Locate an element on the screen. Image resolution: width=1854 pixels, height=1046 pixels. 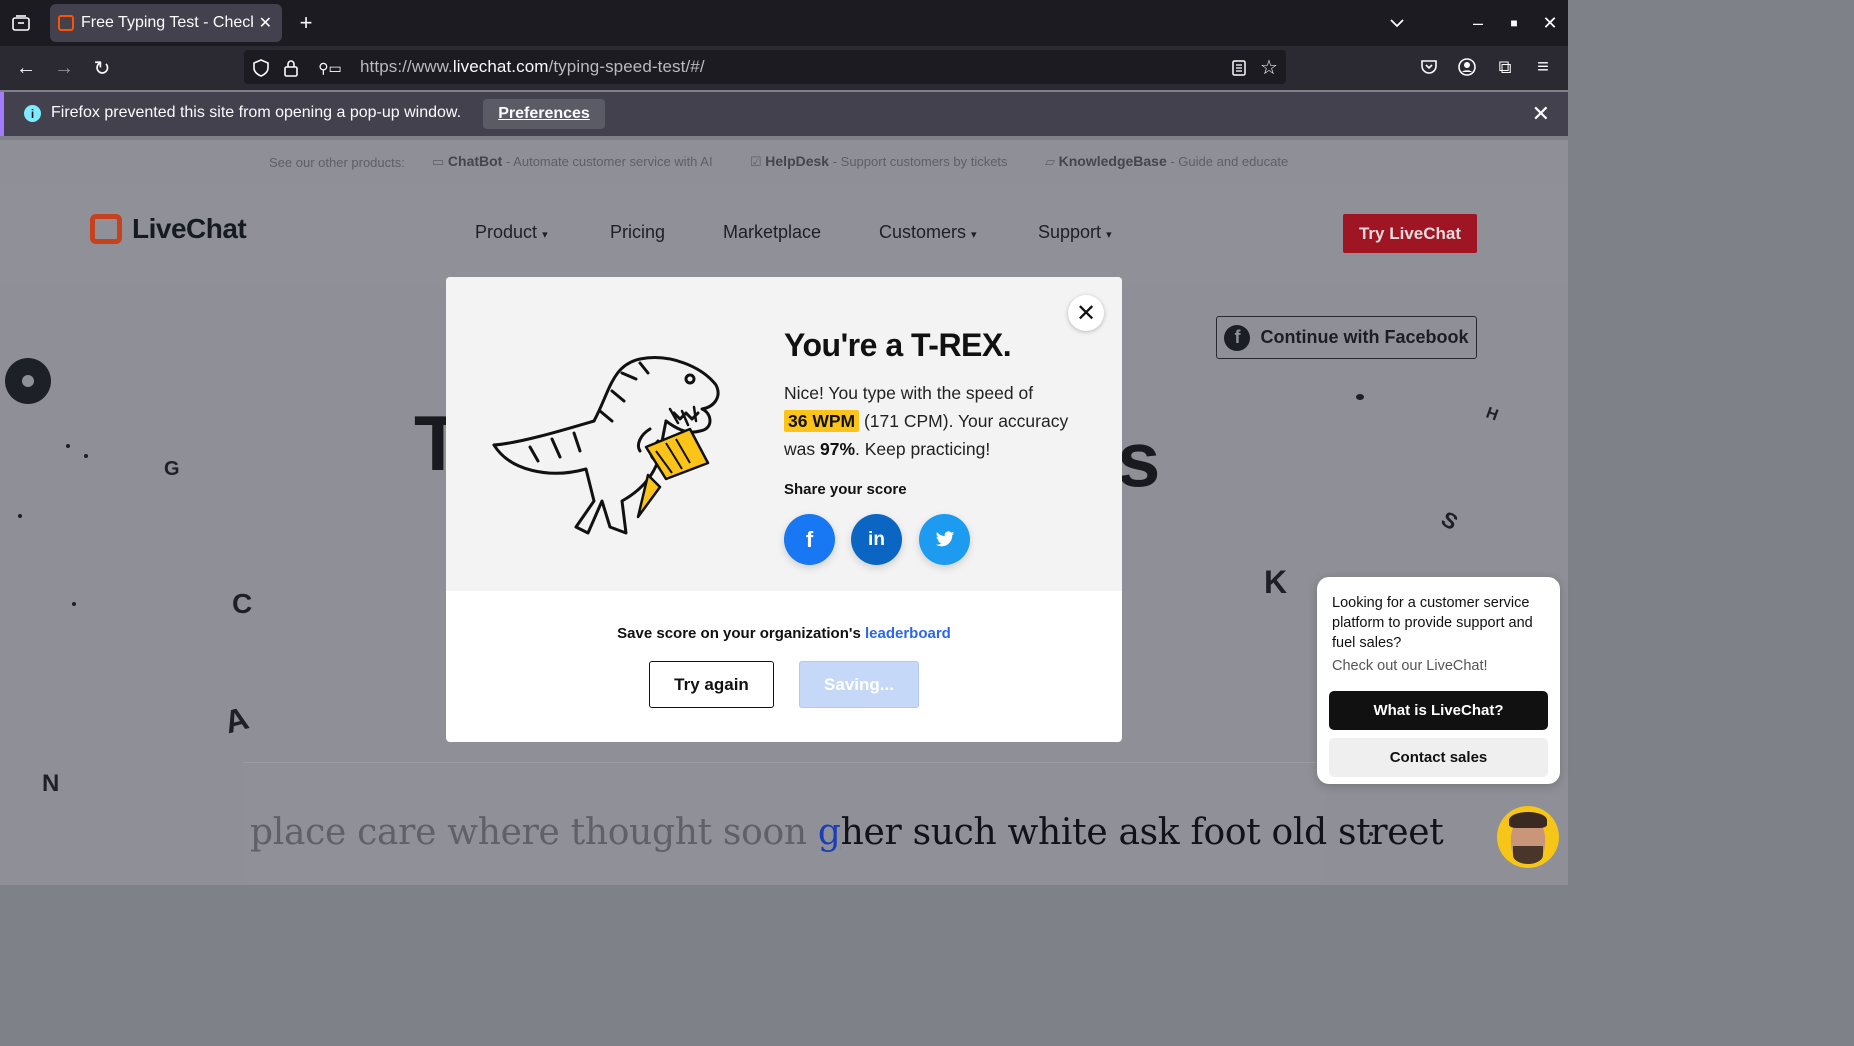
decor-blob-icon is located at coordinates (28, 381).